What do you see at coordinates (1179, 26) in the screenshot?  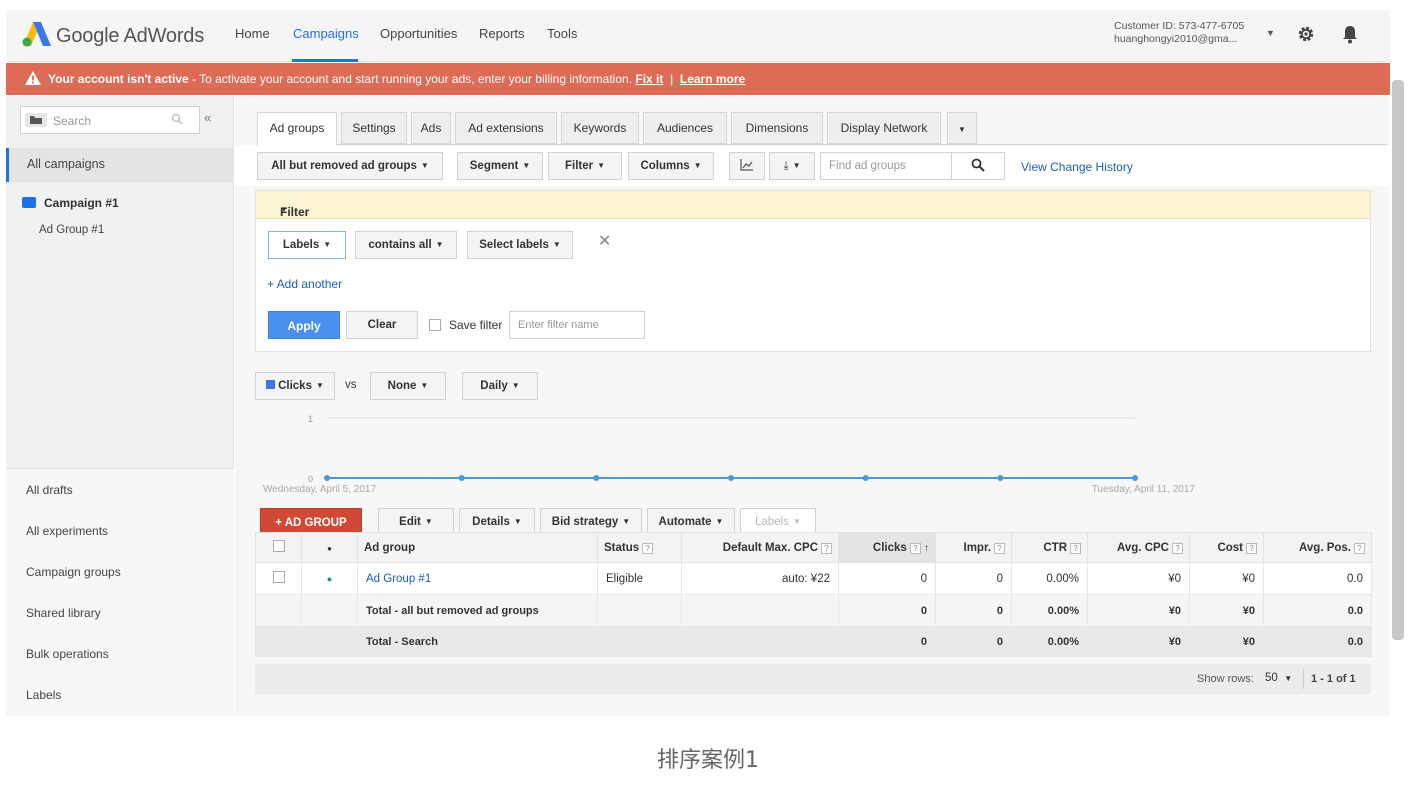 I see `customer-id: Customer ID: 573-477-6705` at bounding box center [1179, 26].